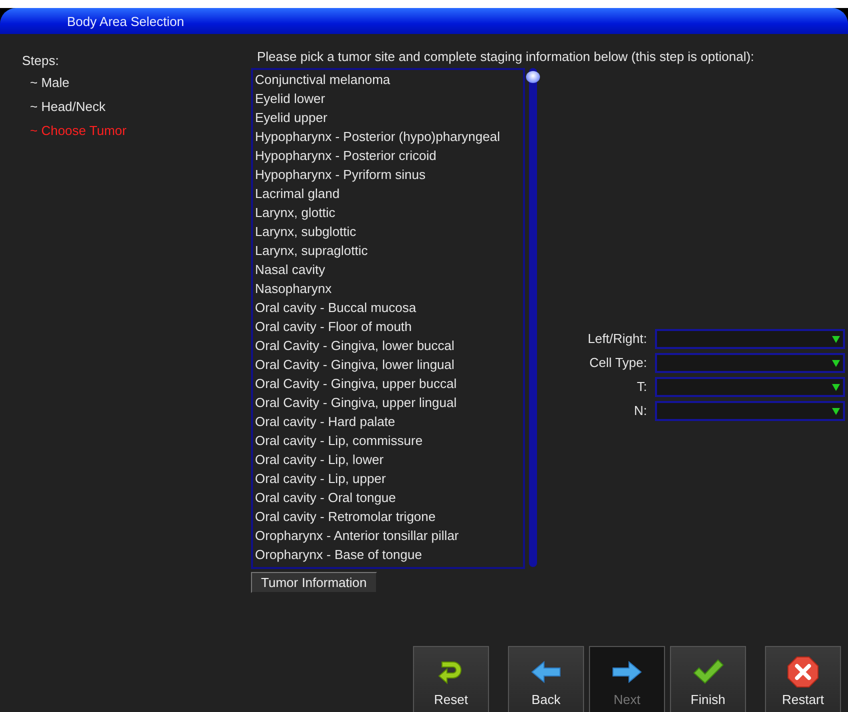 The image size is (848, 712). Describe the element at coordinates (389, 79) in the screenshot. I see `list-item: Conjunctival melanoma` at that location.